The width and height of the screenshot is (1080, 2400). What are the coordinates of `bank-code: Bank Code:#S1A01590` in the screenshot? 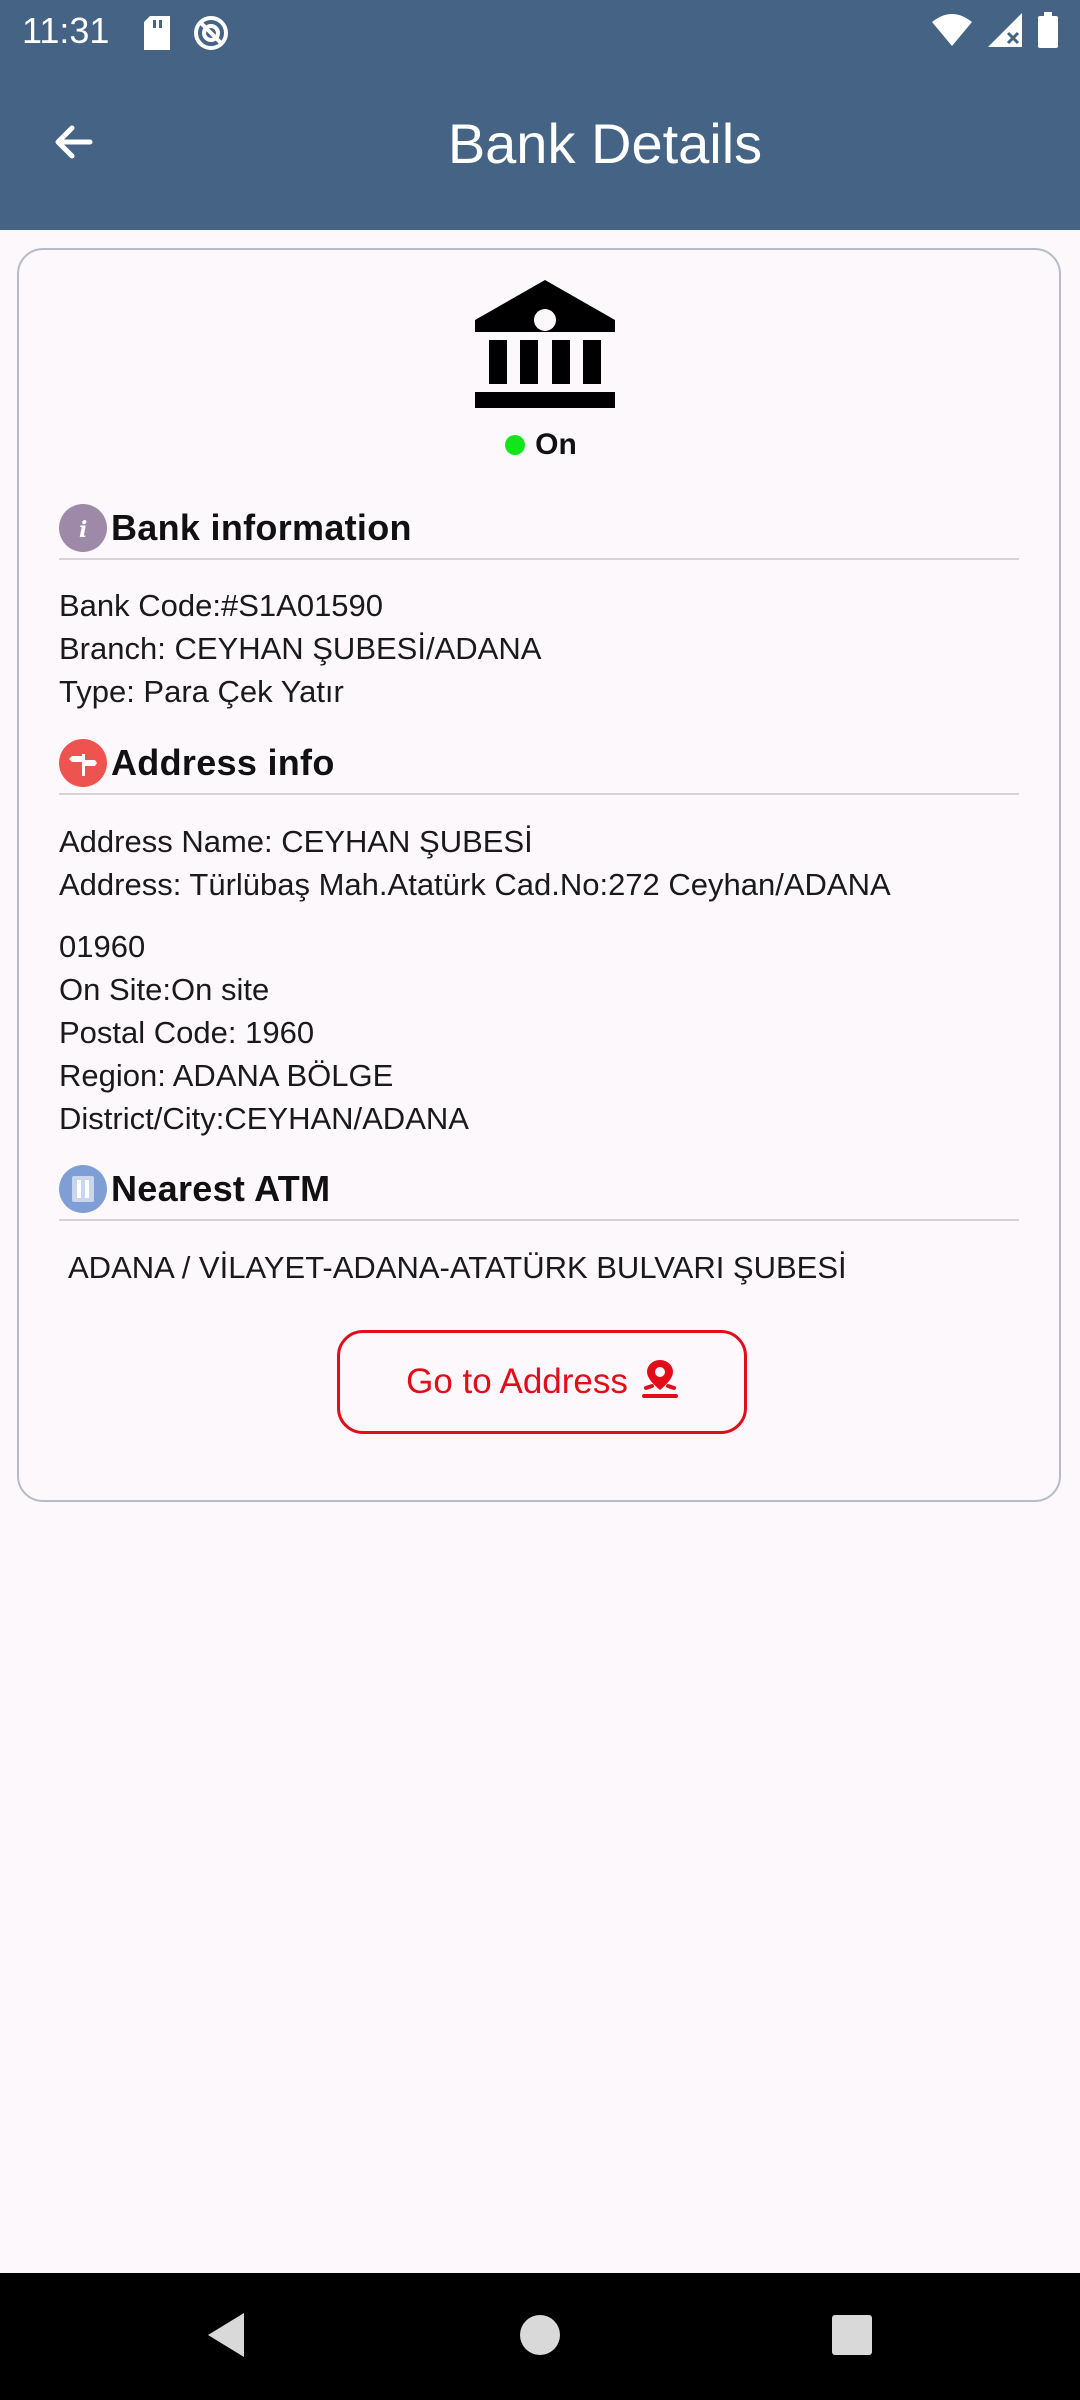 It's located at (221, 605).